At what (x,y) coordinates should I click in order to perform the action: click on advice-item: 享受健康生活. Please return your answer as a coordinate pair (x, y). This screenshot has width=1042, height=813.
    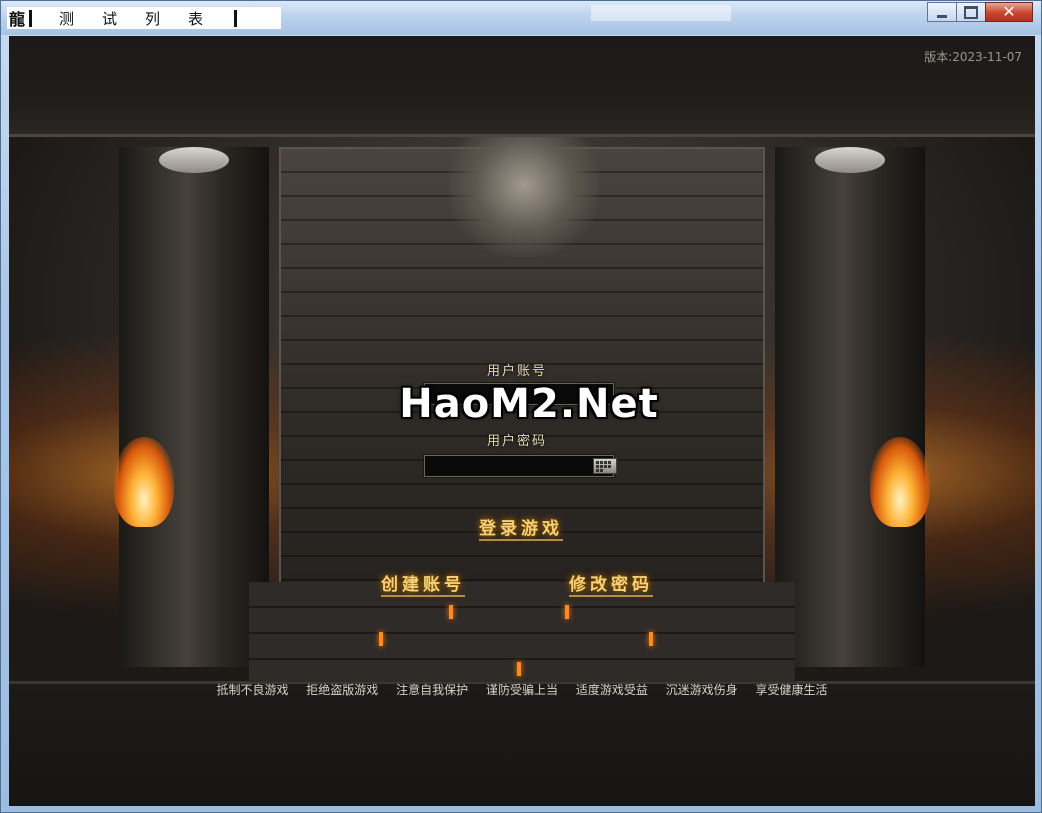
    Looking at the image, I should click on (791, 690).